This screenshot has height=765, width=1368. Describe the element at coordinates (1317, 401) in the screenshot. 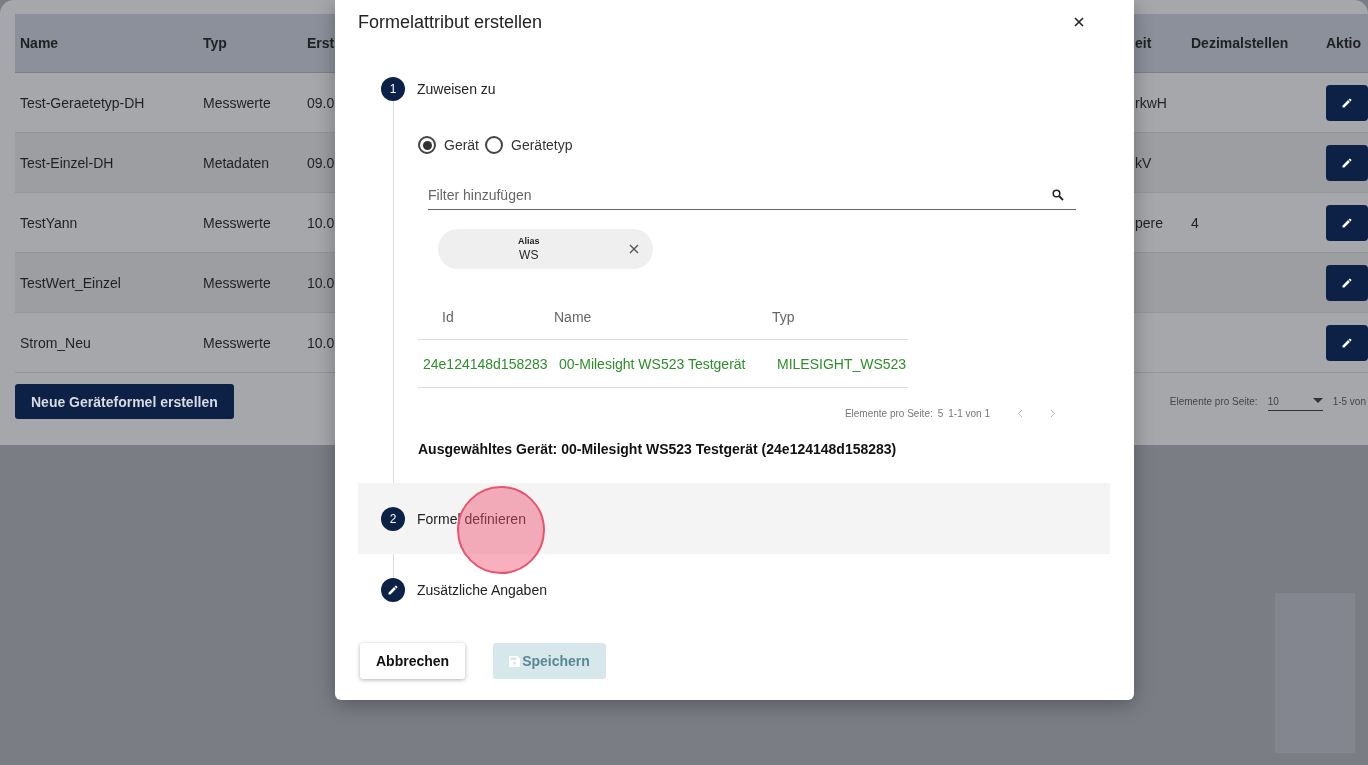

I see `caret-icon` at that location.